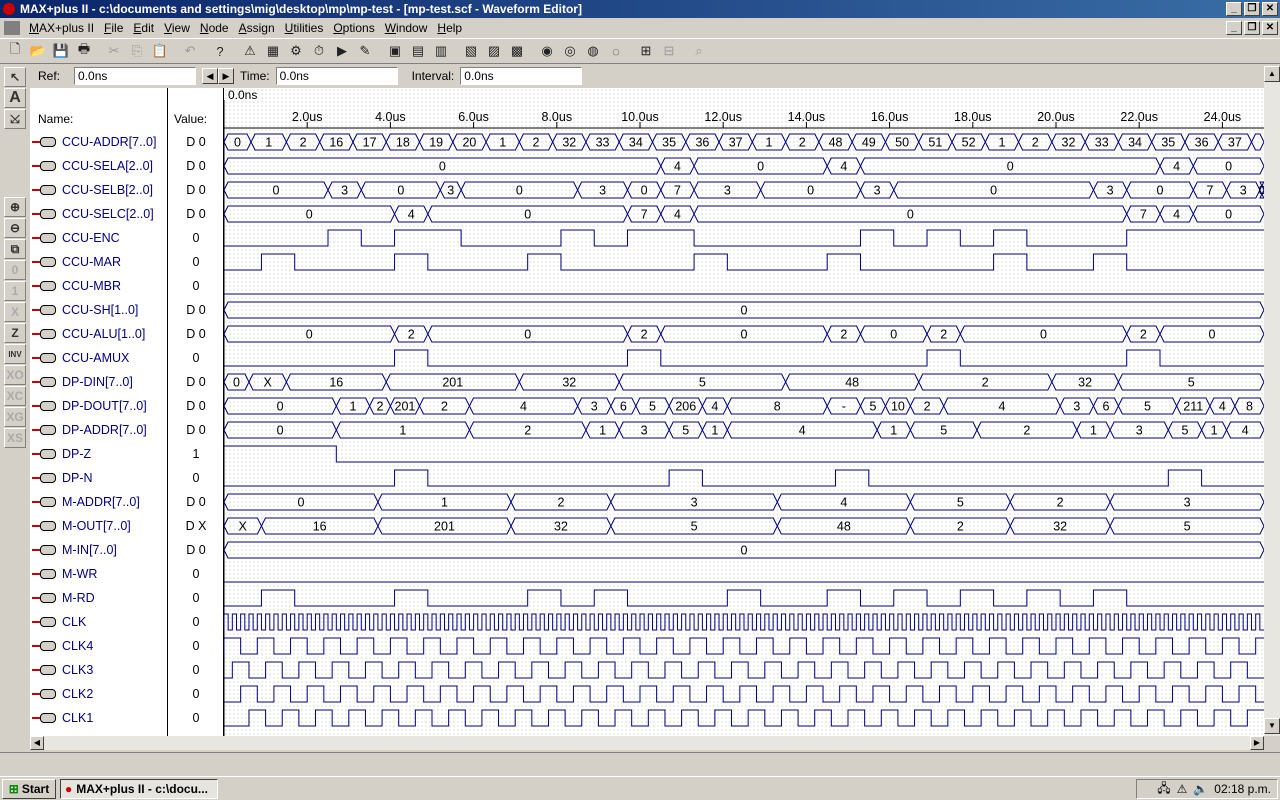 This screenshot has height=800, width=1280. Describe the element at coordinates (1252, 28) in the screenshot. I see `doc-restore-button: ❐` at that location.